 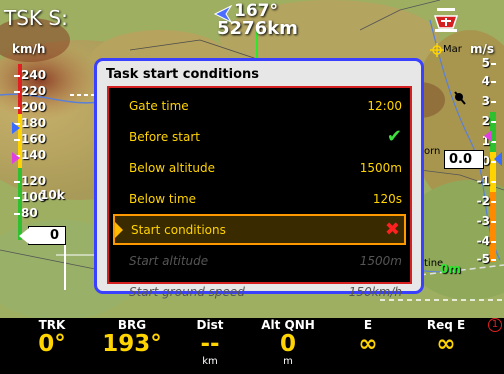 What do you see at coordinates (163, 198) in the screenshot?
I see `row-label: Below time` at bounding box center [163, 198].